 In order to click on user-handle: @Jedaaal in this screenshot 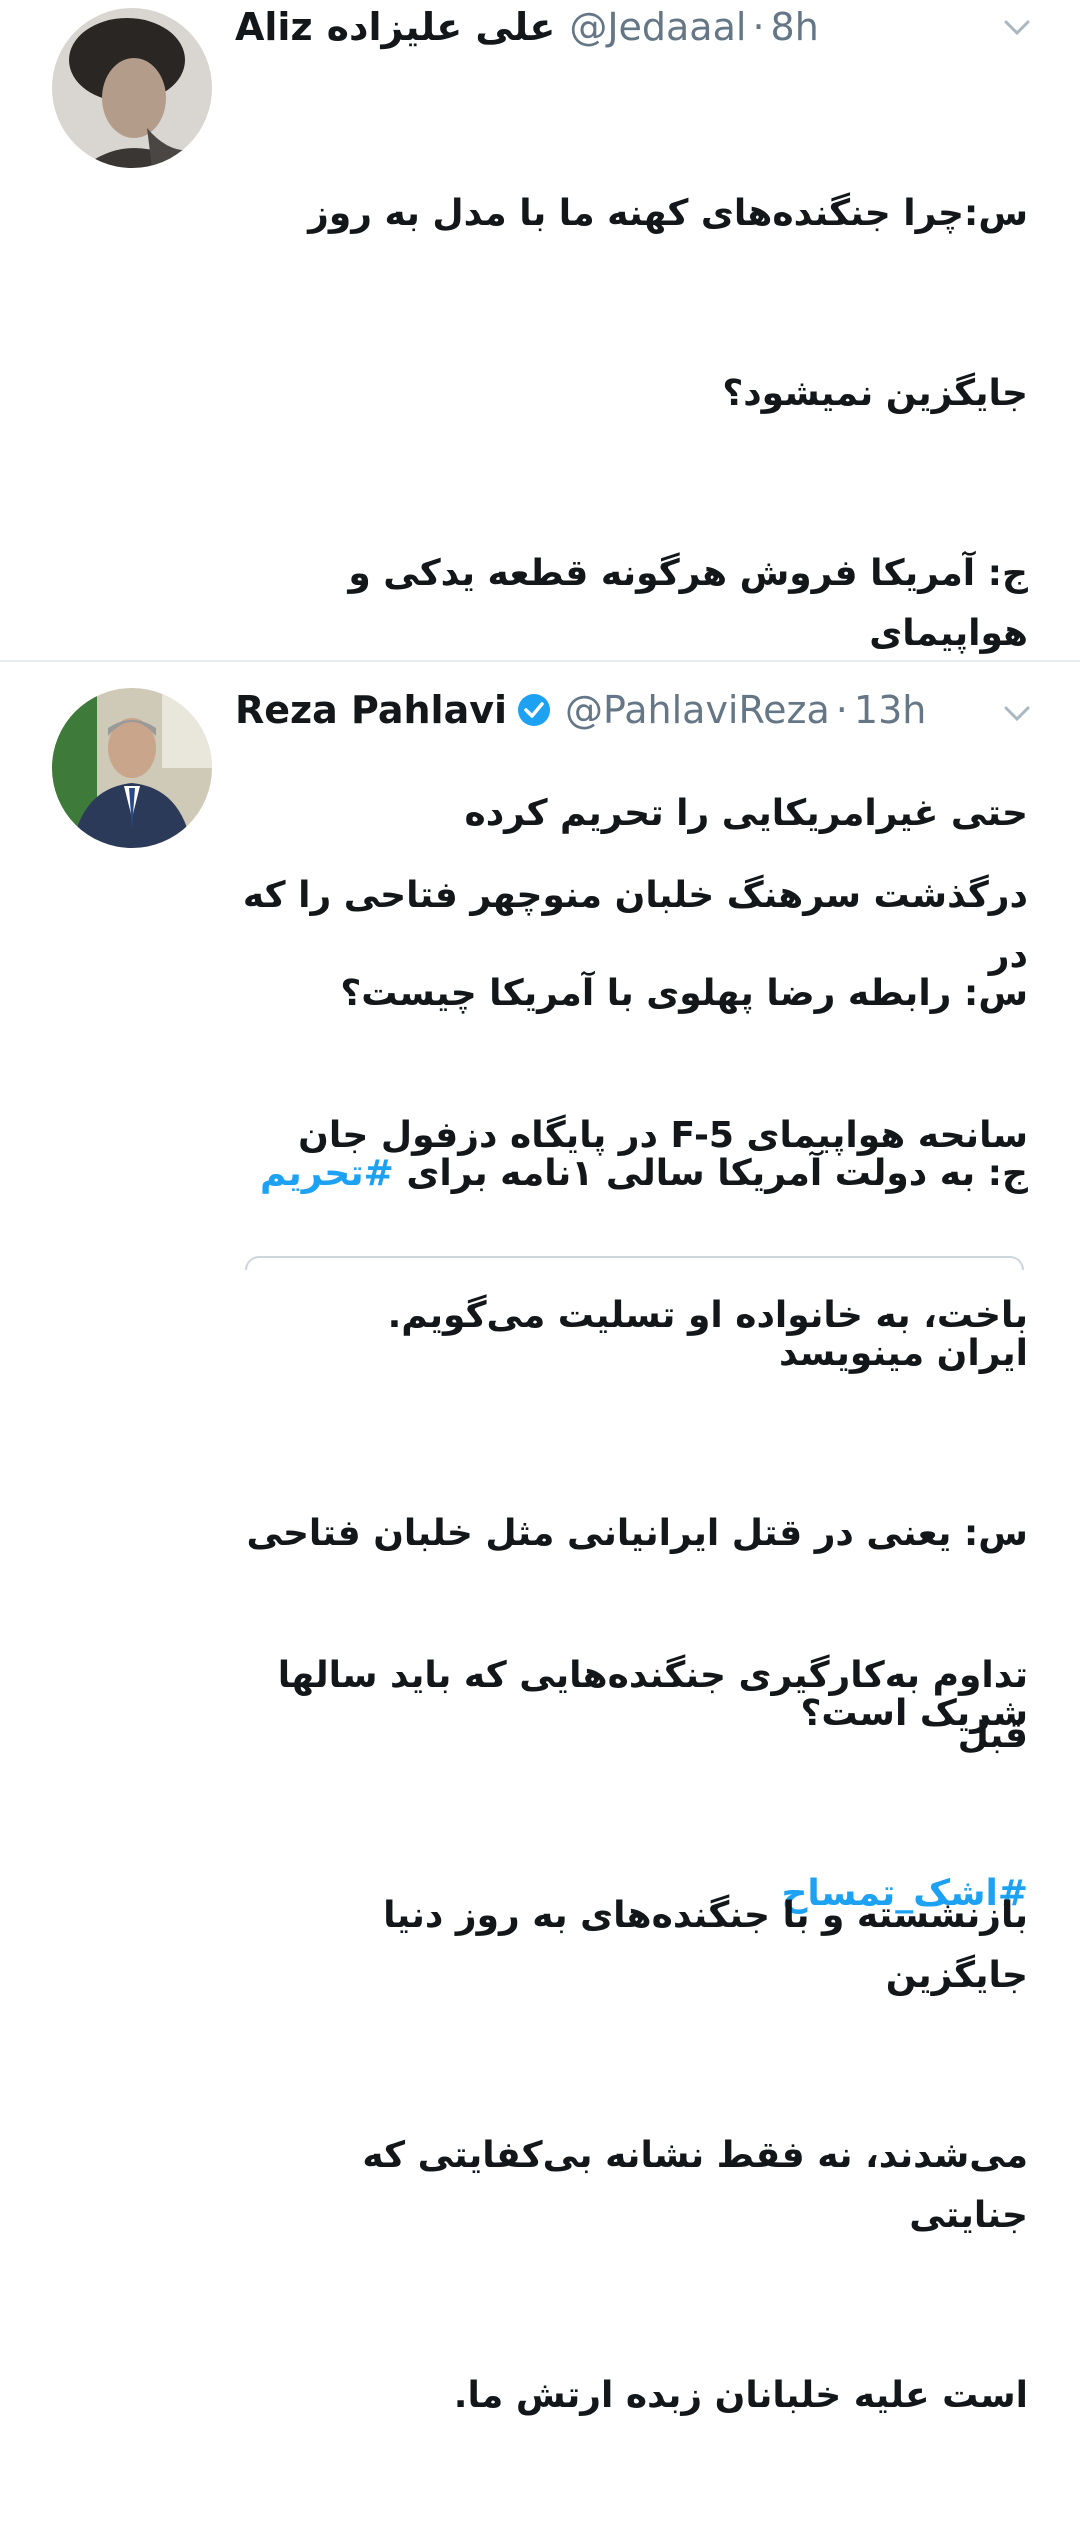, I will do `click(657, 28)`.